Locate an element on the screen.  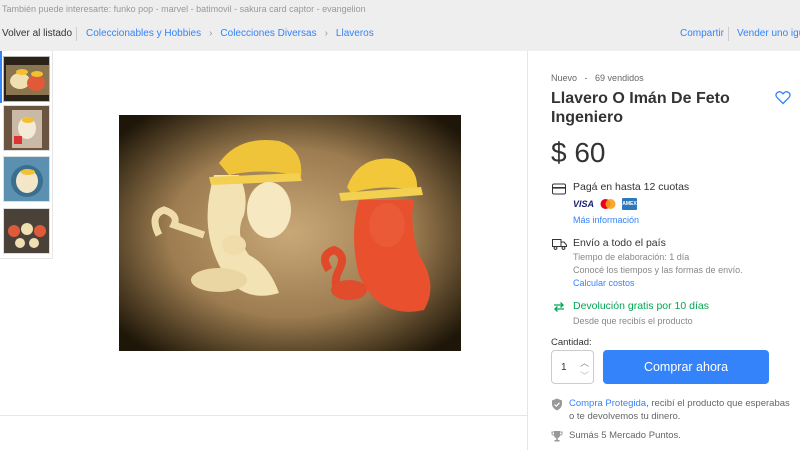
buy-now-button: Comprar ahora is located at coordinates (686, 367).